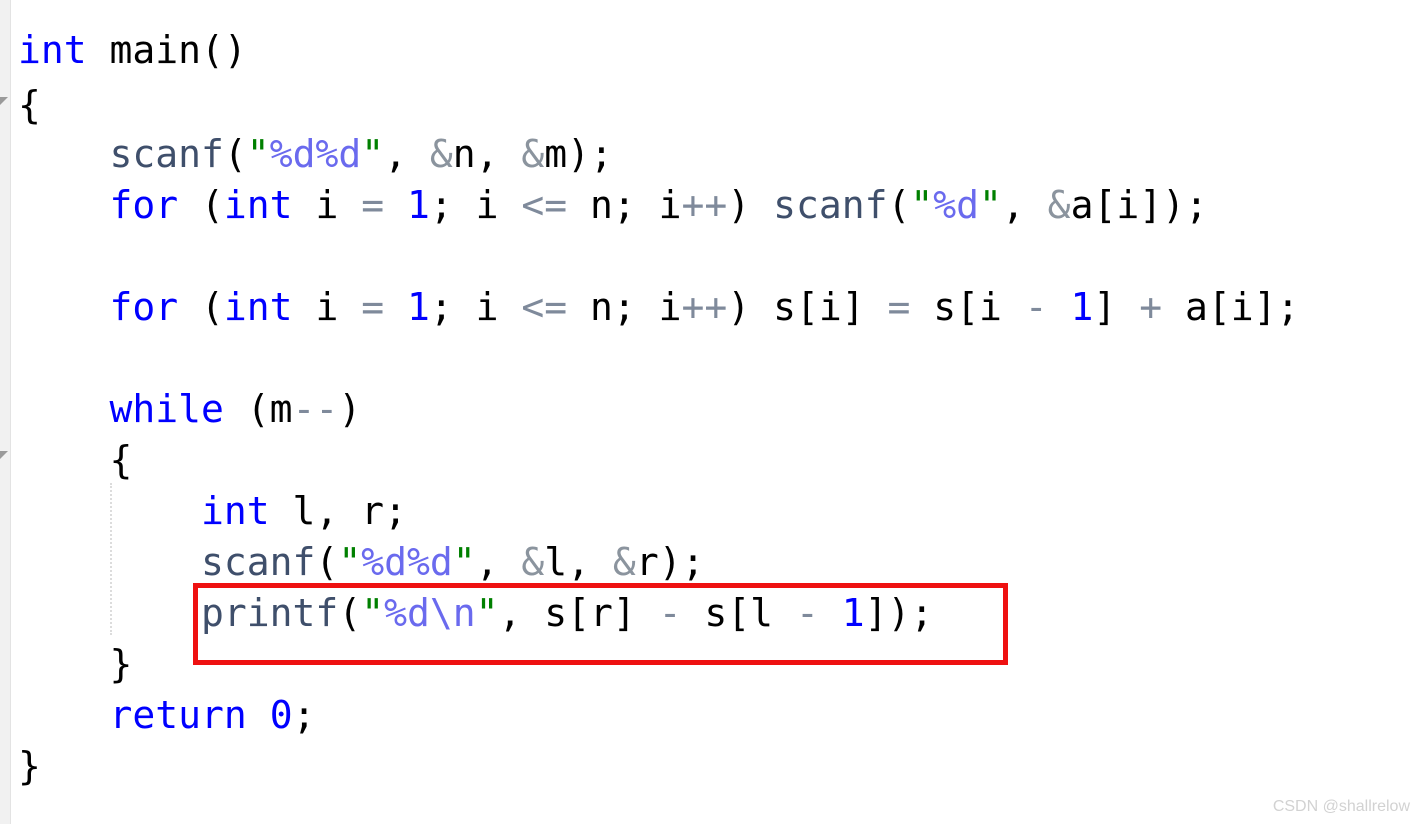  I want to click on code-line-3: scanf("%d%d", &n, &m);, so click(315, 154).